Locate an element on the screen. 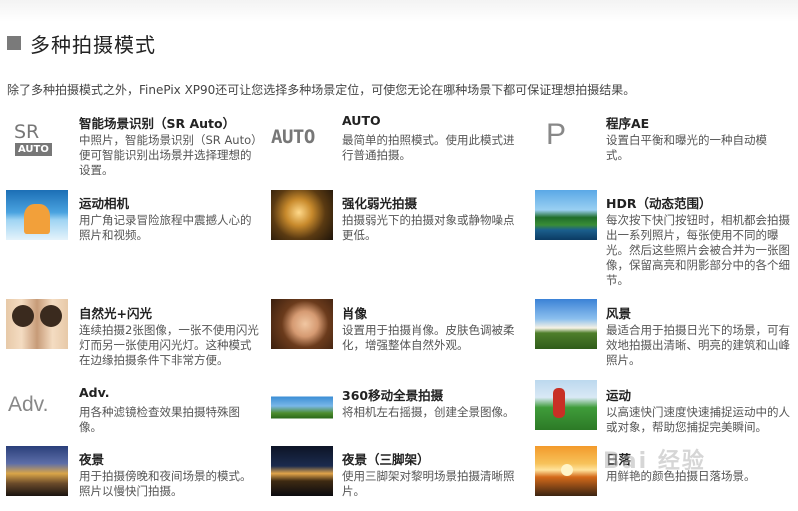  mode-name: 运动 is located at coordinates (619, 395).